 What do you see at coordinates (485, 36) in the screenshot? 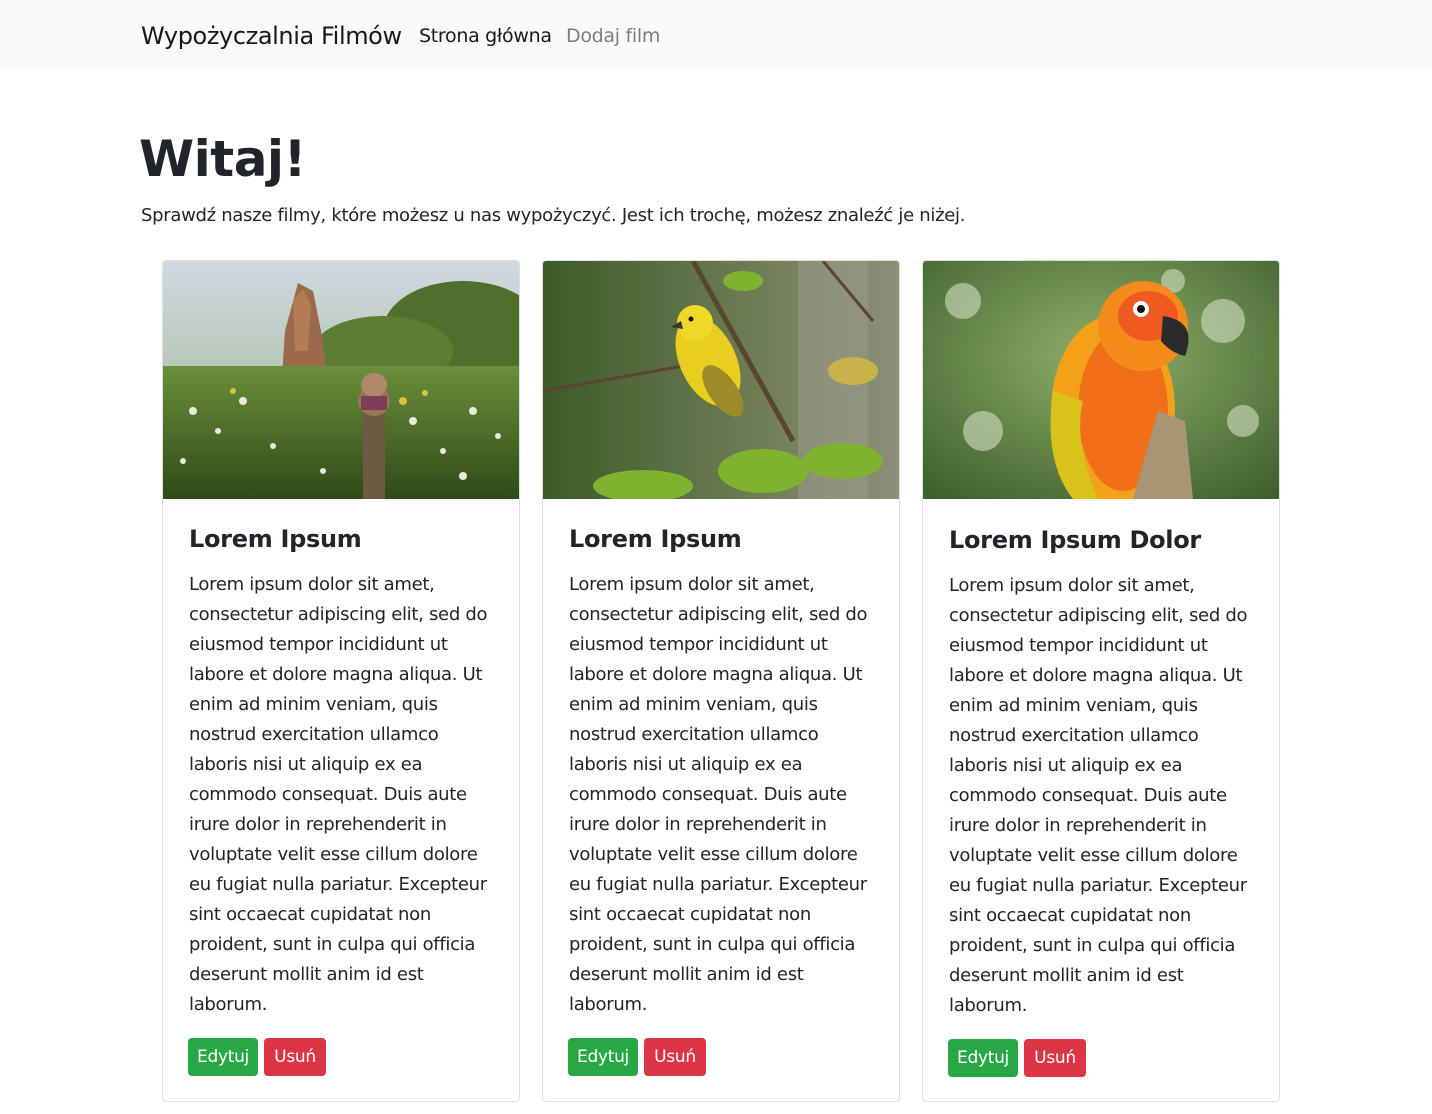
I see `nav-link-home: Strona główna` at bounding box center [485, 36].